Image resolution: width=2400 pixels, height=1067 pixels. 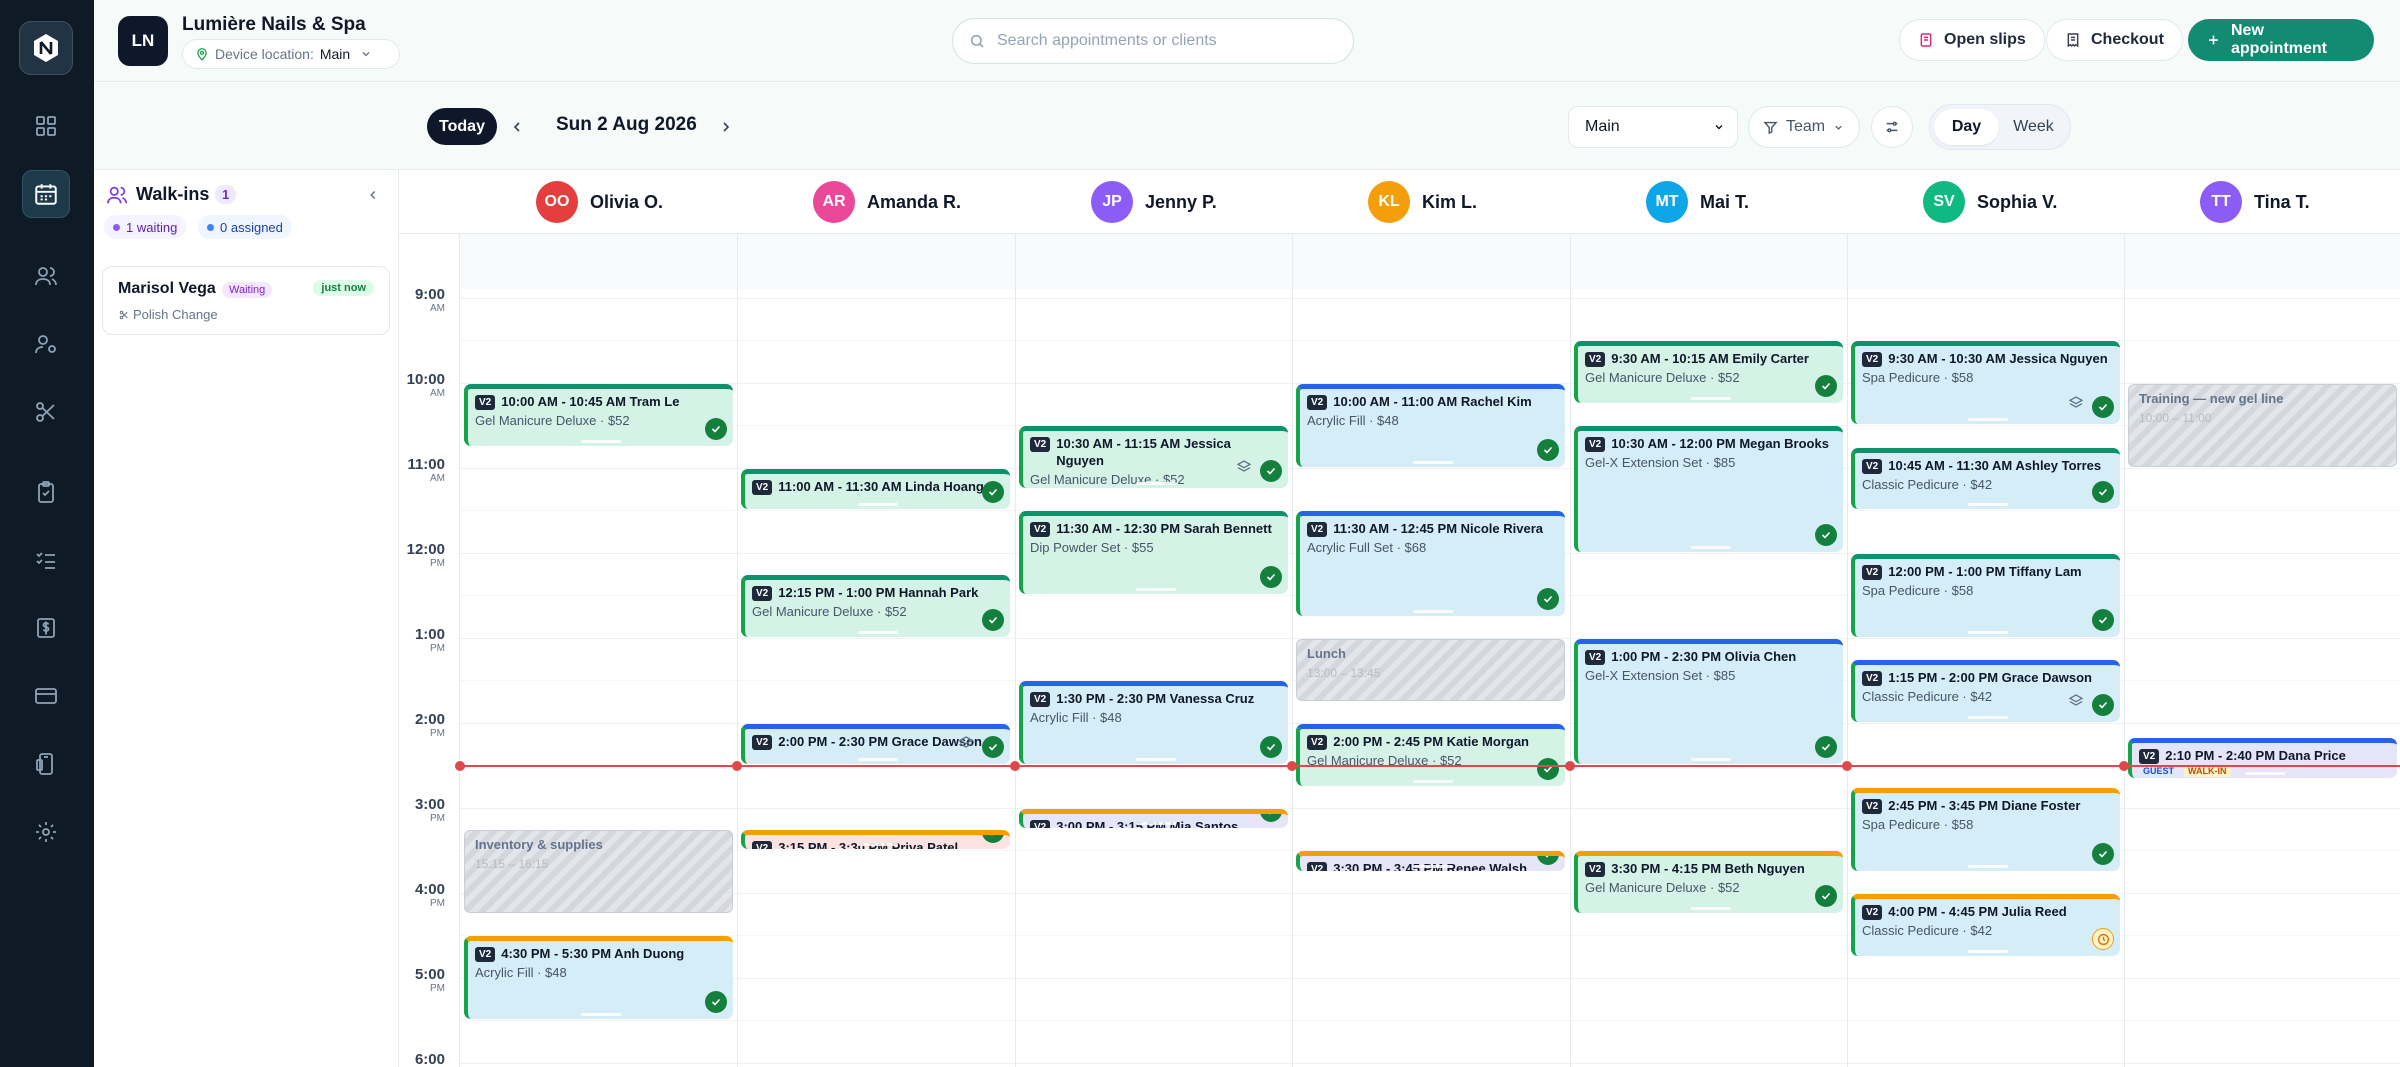 What do you see at coordinates (521, 972) in the screenshot?
I see `appointment-service: Acrylic Fill · $48` at bounding box center [521, 972].